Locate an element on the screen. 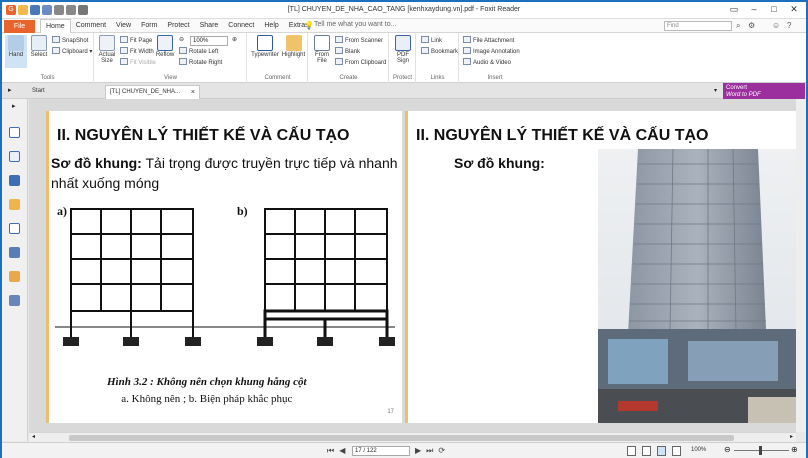 This screenshot has height=458, width=808. last-page-icon: ⏭ is located at coordinates (429, 451).